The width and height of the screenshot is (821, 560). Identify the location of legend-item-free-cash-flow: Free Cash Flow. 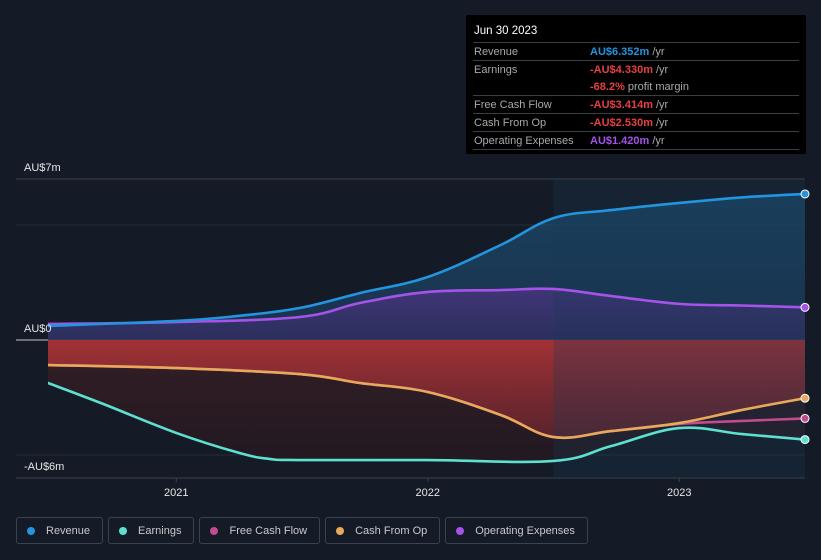
(260, 530).